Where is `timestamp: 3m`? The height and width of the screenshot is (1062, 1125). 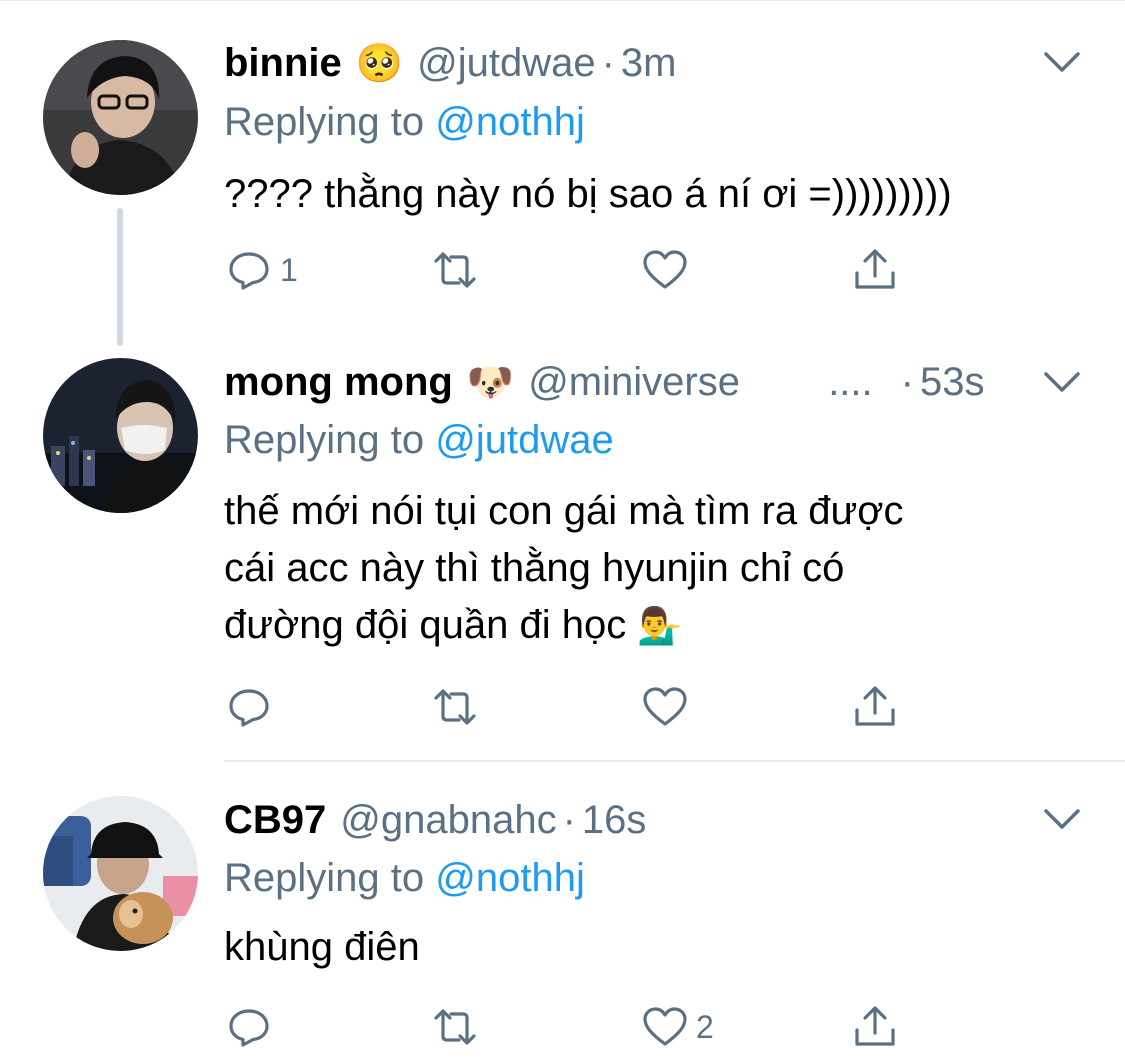
timestamp: 3m is located at coordinates (649, 63).